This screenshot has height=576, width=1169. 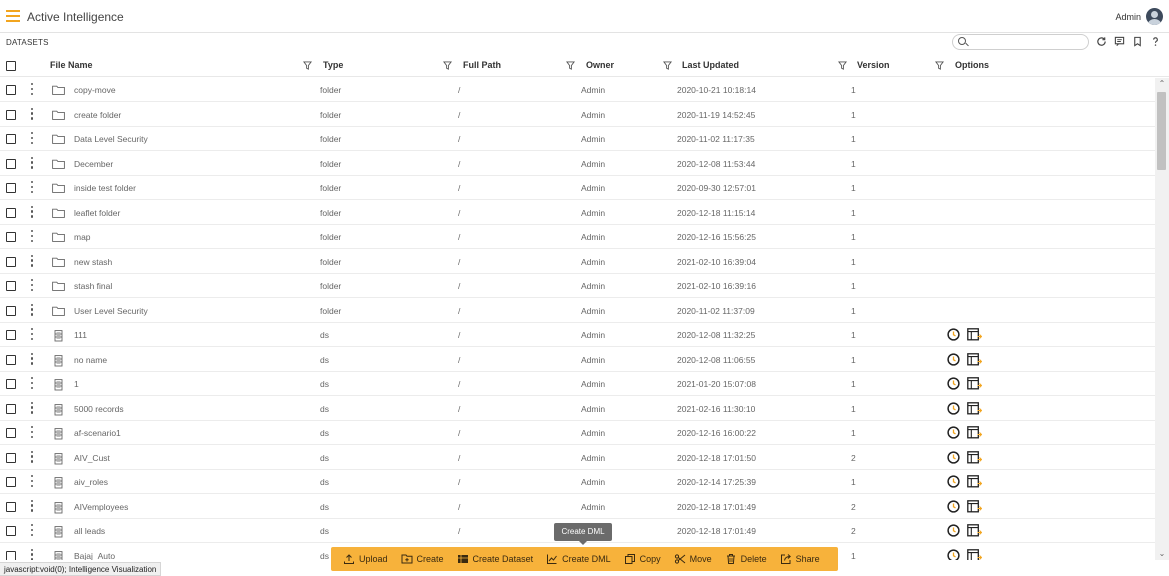 What do you see at coordinates (577, 507) in the screenshot?
I see `table-row: AIVemployees ds / Admin 2020-12-18 17:01:49 2` at bounding box center [577, 507].